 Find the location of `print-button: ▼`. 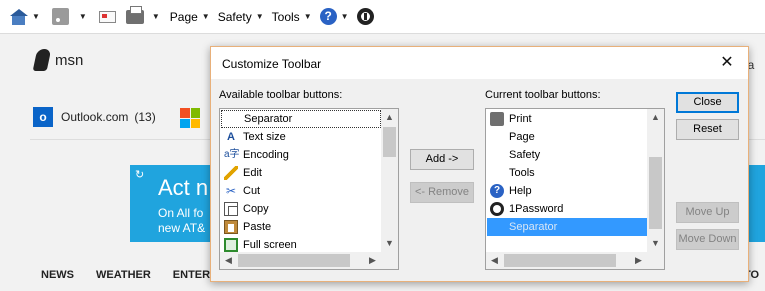

print-button: ▼ is located at coordinates (142, 14).